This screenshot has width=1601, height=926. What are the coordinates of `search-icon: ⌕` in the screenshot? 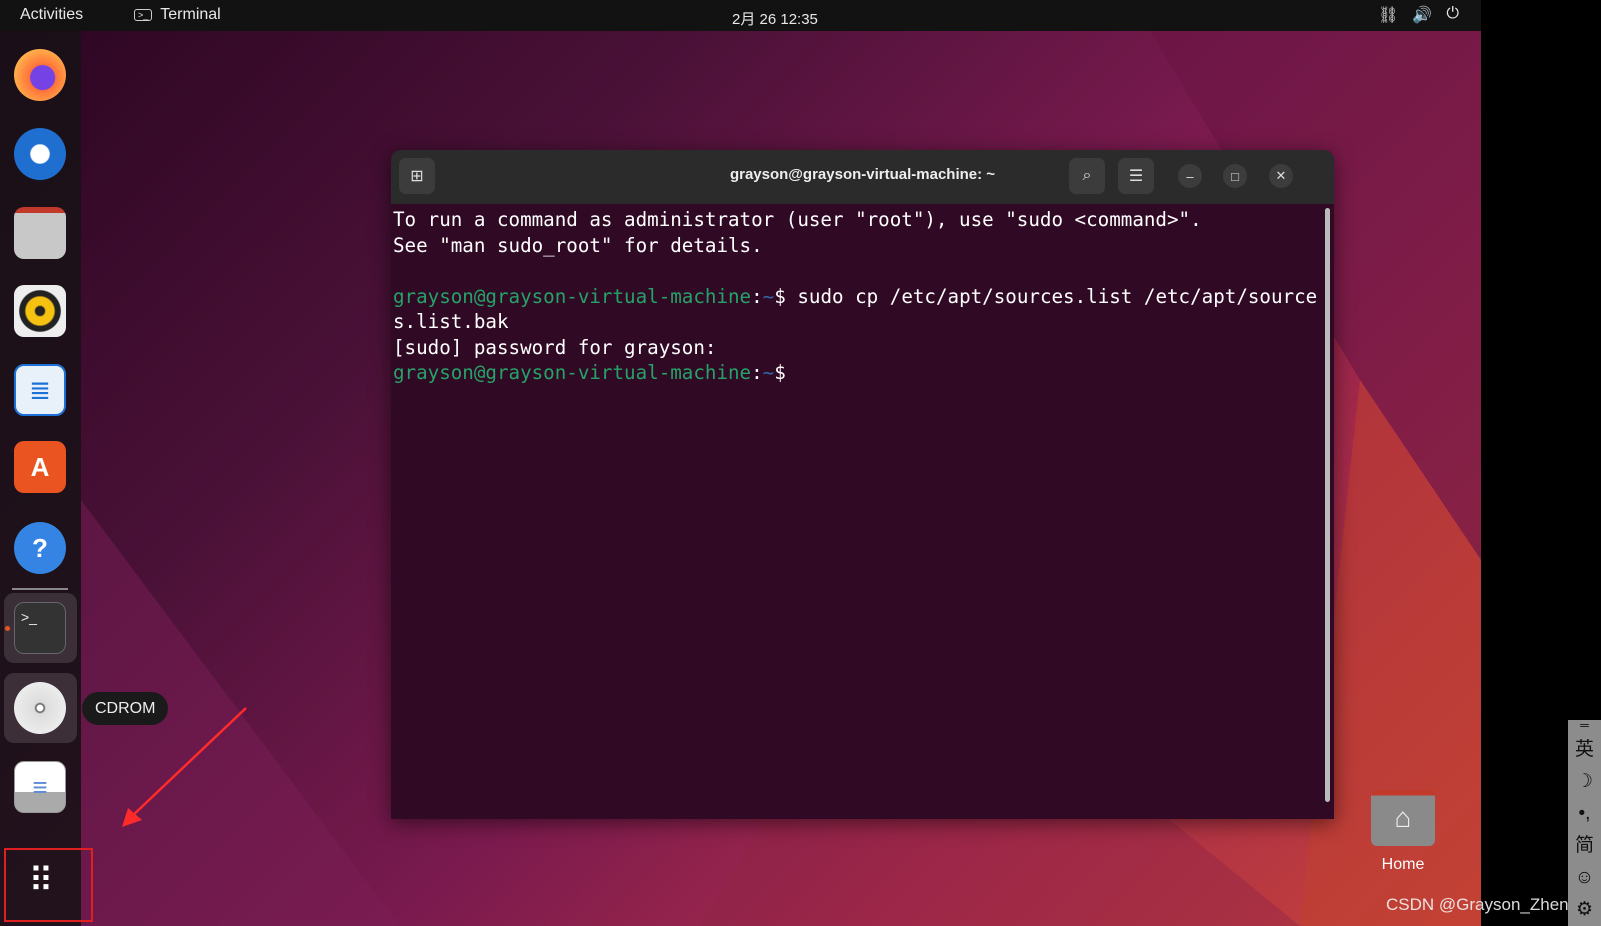 It's located at (1087, 175).